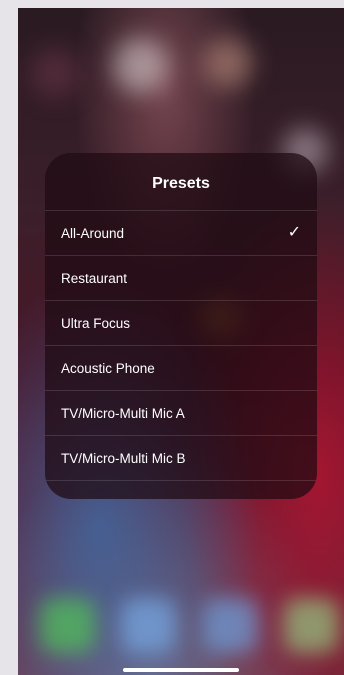 The image size is (344, 675). I want to click on preset-item-label: Restaurant, so click(94, 278).